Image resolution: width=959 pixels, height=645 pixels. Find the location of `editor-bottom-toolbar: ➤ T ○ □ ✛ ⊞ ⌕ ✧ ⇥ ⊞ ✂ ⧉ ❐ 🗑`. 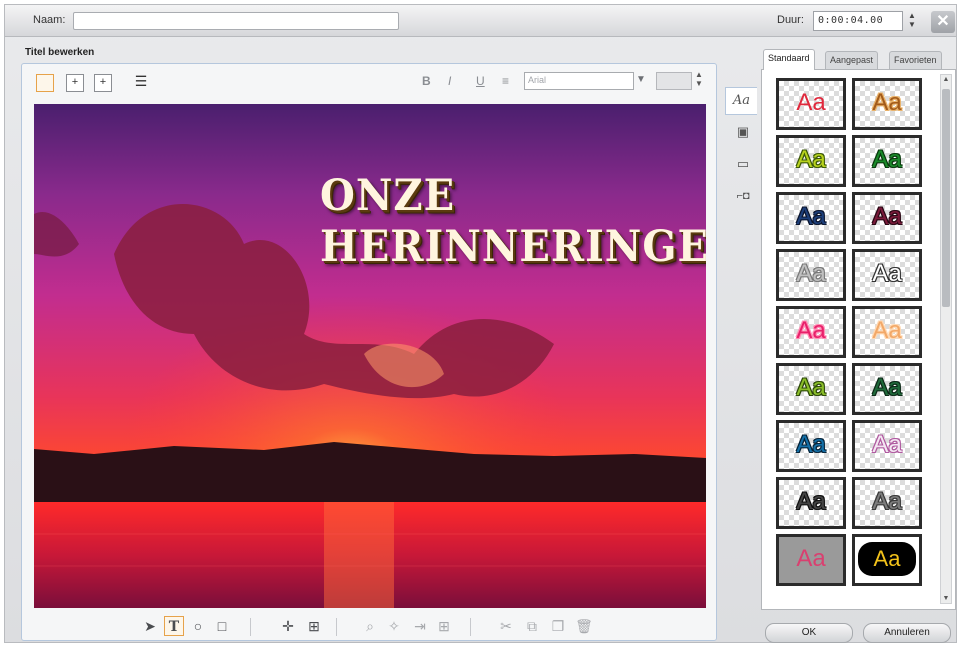

editor-bottom-toolbar: ➤ T ○ □ ✛ ⊞ ⌕ ✧ ⇥ ⊞ ✂ ⧉ ❐ 🗑 is located at coordinates (369, 626).